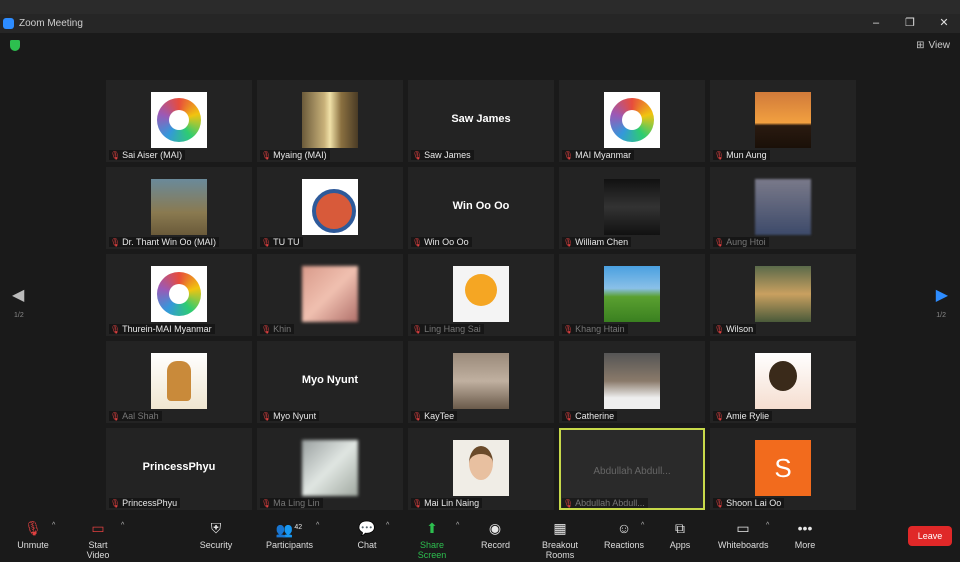  Describe the element at coordinates (330, 208) in the screenshot. I see `participant-tile: 🎙 TU TU` at that location.